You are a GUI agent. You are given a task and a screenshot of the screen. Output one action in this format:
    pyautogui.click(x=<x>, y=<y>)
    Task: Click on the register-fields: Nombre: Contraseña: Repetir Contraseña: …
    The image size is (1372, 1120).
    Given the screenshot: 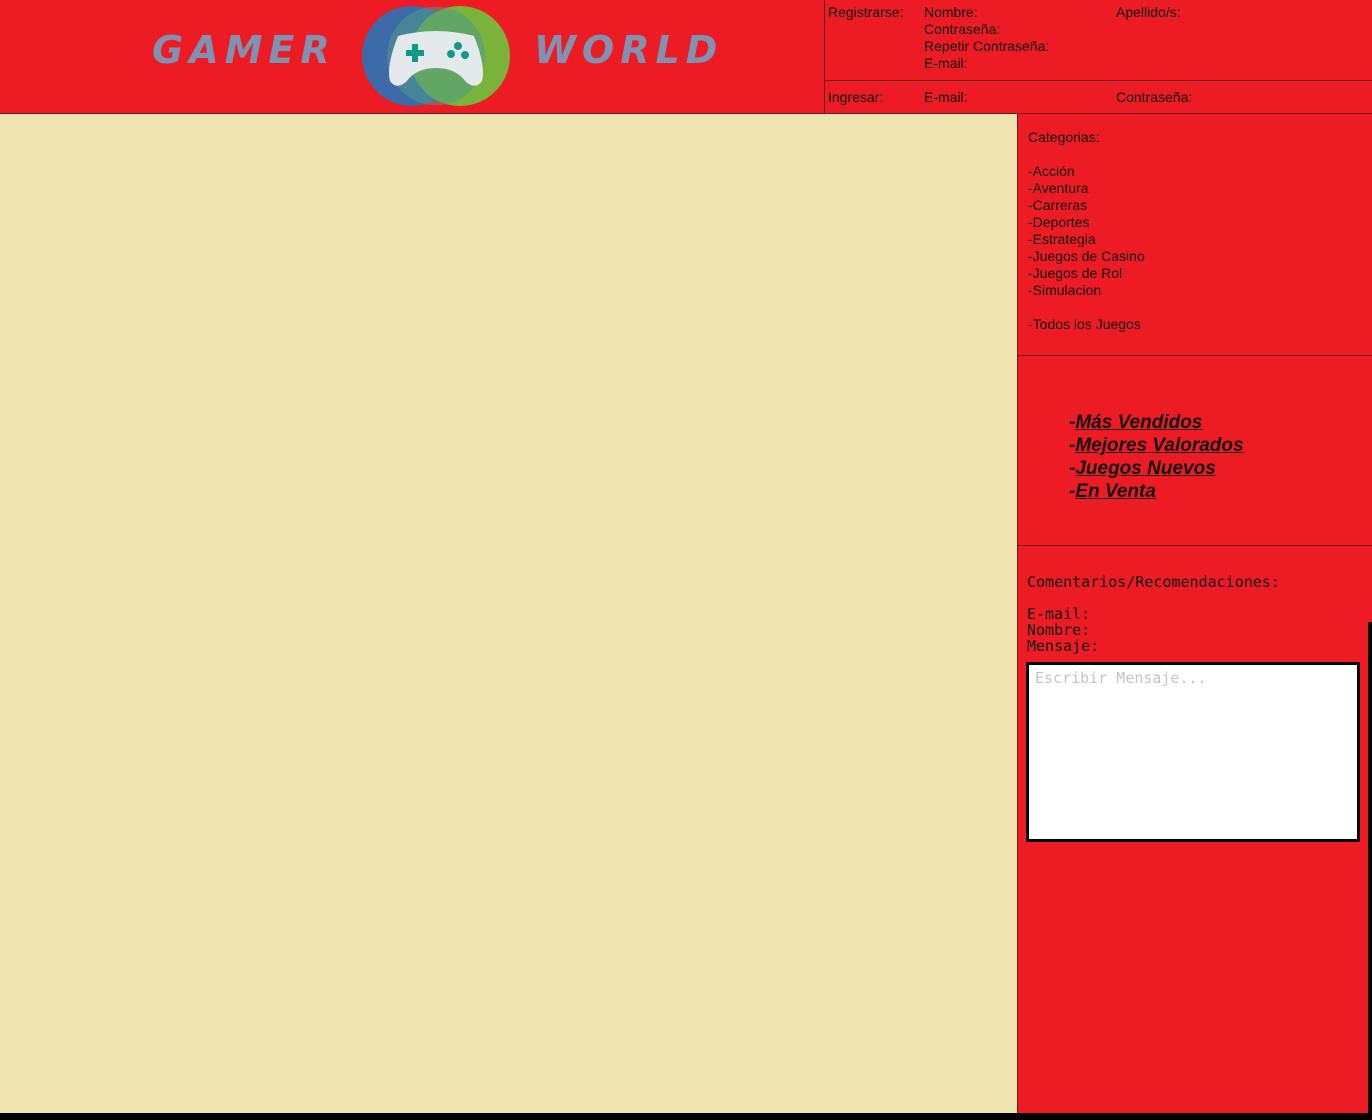 What is the action you would take?
    pyautogui.click(x=986, y=38)
    